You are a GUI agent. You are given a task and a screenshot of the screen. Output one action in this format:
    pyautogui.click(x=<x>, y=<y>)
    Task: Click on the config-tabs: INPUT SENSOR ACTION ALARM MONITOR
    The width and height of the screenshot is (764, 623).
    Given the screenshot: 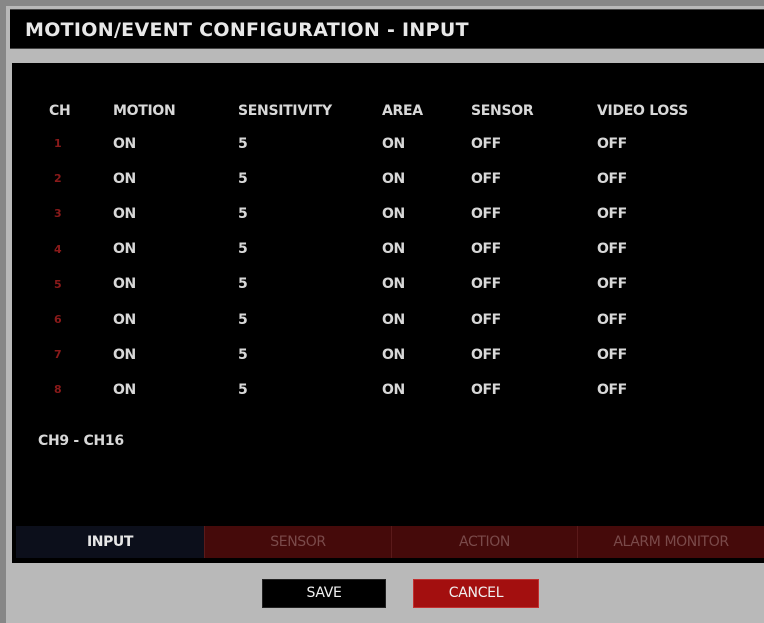 What is the action you would take?
    pyautogui.click(x=390, y=542)
    